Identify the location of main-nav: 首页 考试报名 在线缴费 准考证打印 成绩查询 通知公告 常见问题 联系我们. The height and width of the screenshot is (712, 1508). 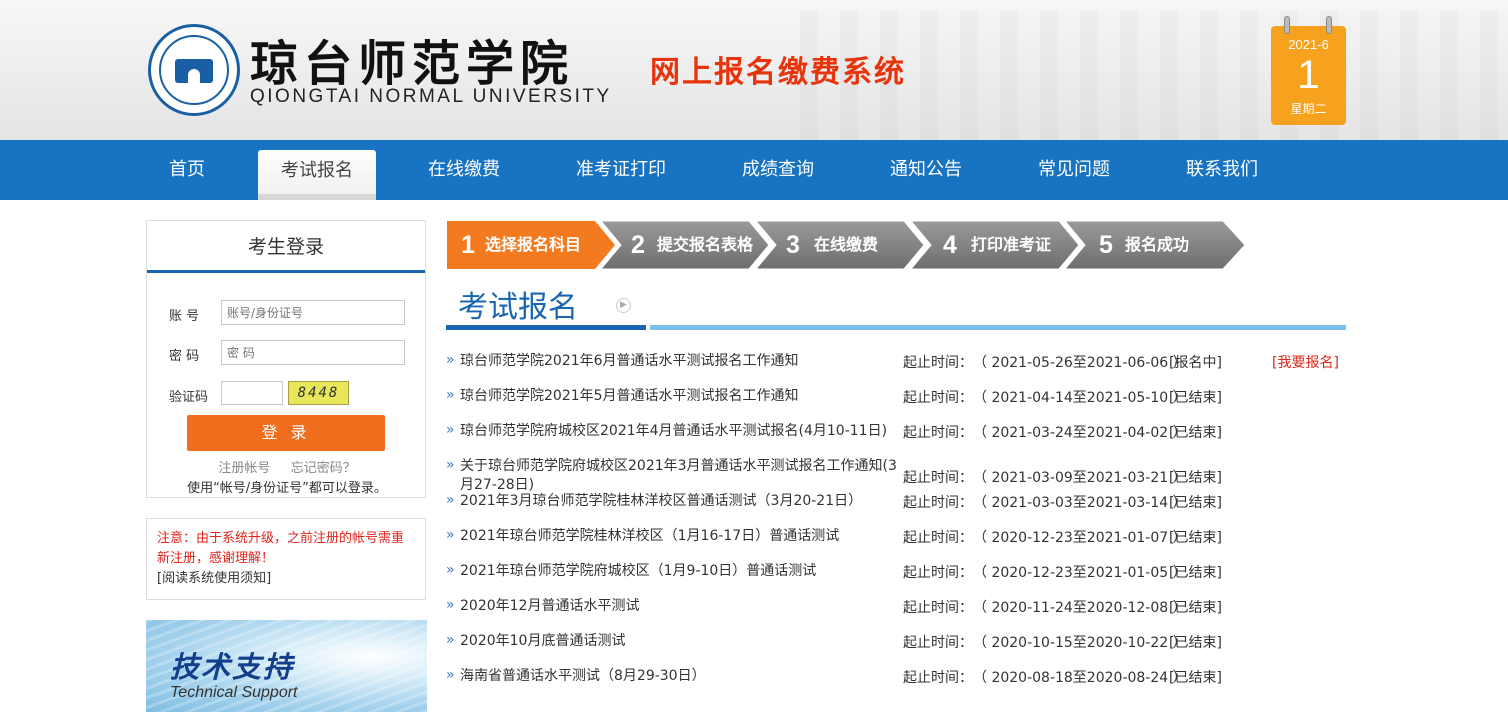
(754, 170).